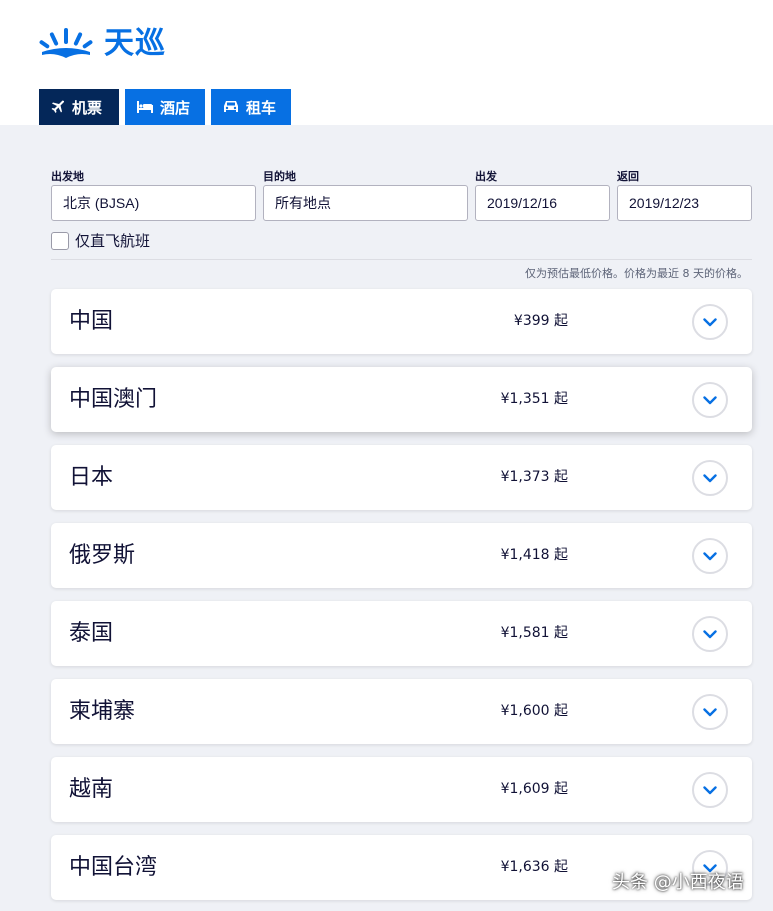  What do you see at coordinates (486, 176) in the screenshot?
I see `depart-date-label: 出发` at bounding box center [486, 176].